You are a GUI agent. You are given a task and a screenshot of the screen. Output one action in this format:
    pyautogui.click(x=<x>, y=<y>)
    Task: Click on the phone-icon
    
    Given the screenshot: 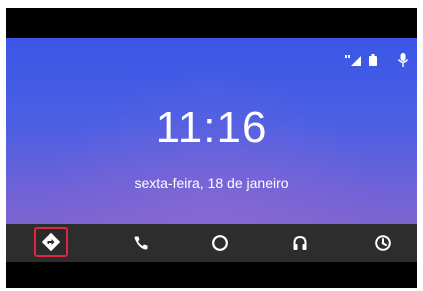 What is the action you would take?
    pyautogui.click(x=141, y=243)
    